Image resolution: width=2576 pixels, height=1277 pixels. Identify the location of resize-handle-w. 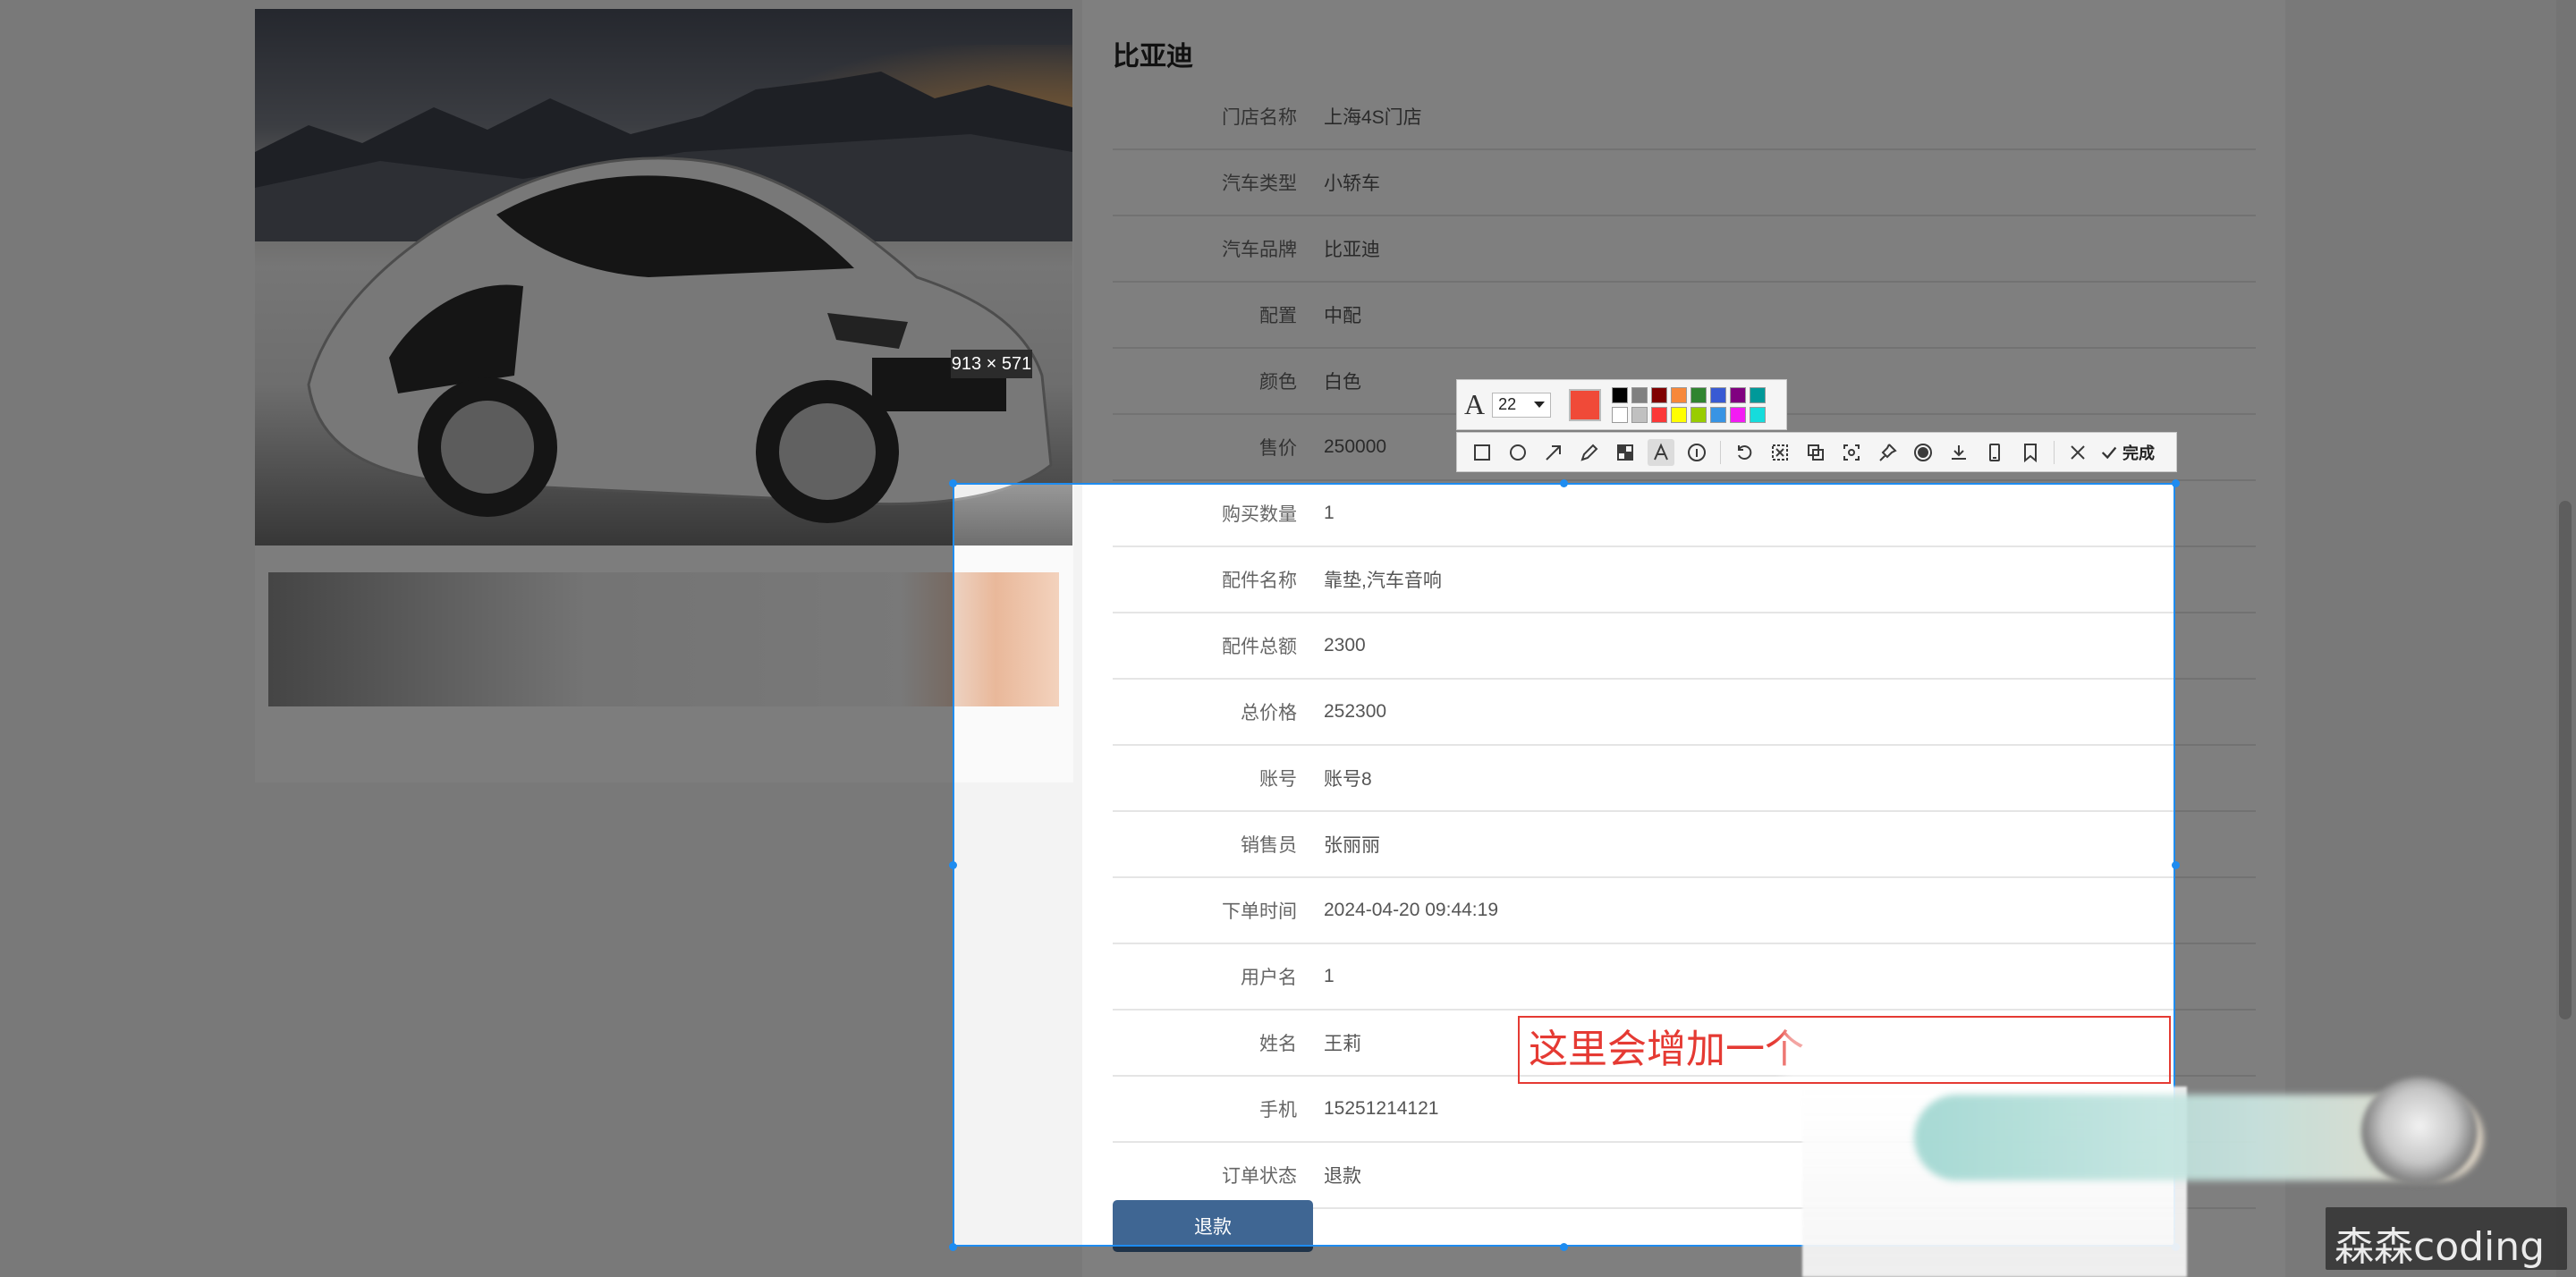
(953, 865).